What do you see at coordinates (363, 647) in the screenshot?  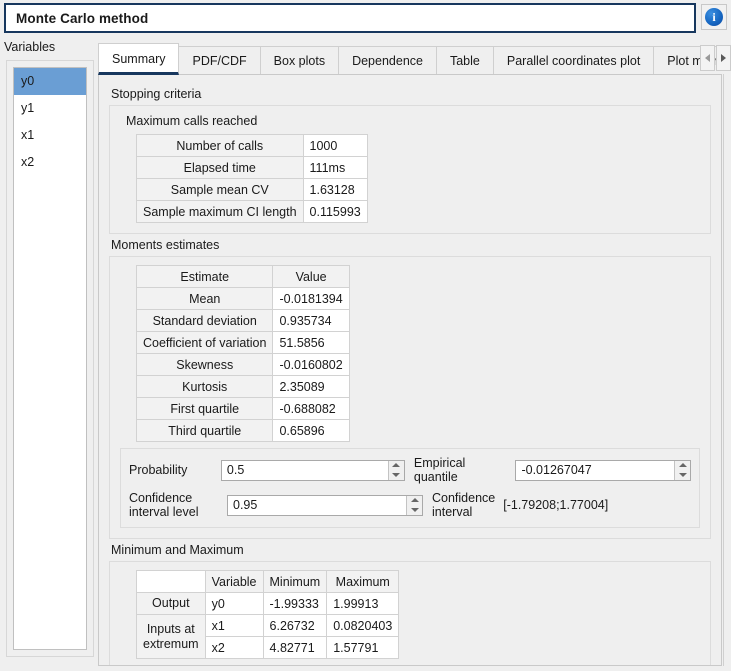 I see `cell-maximum: 1.57791` at bounding box center [363, 647].